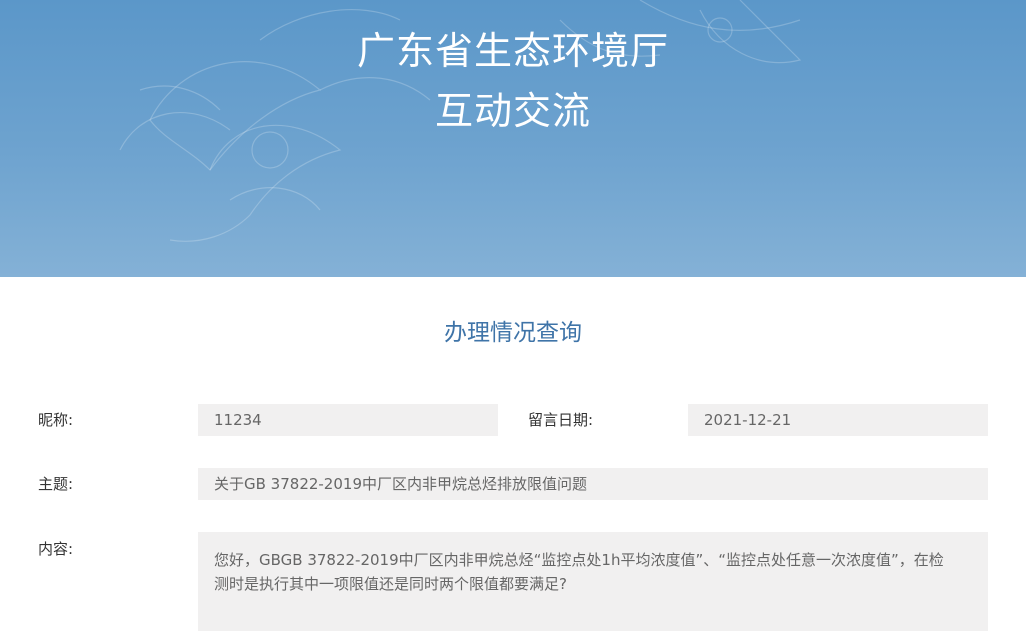  Describe the element at coordinates (512, 111) in the screenshot. I see `page-subtitle: 互动交流` at that location.